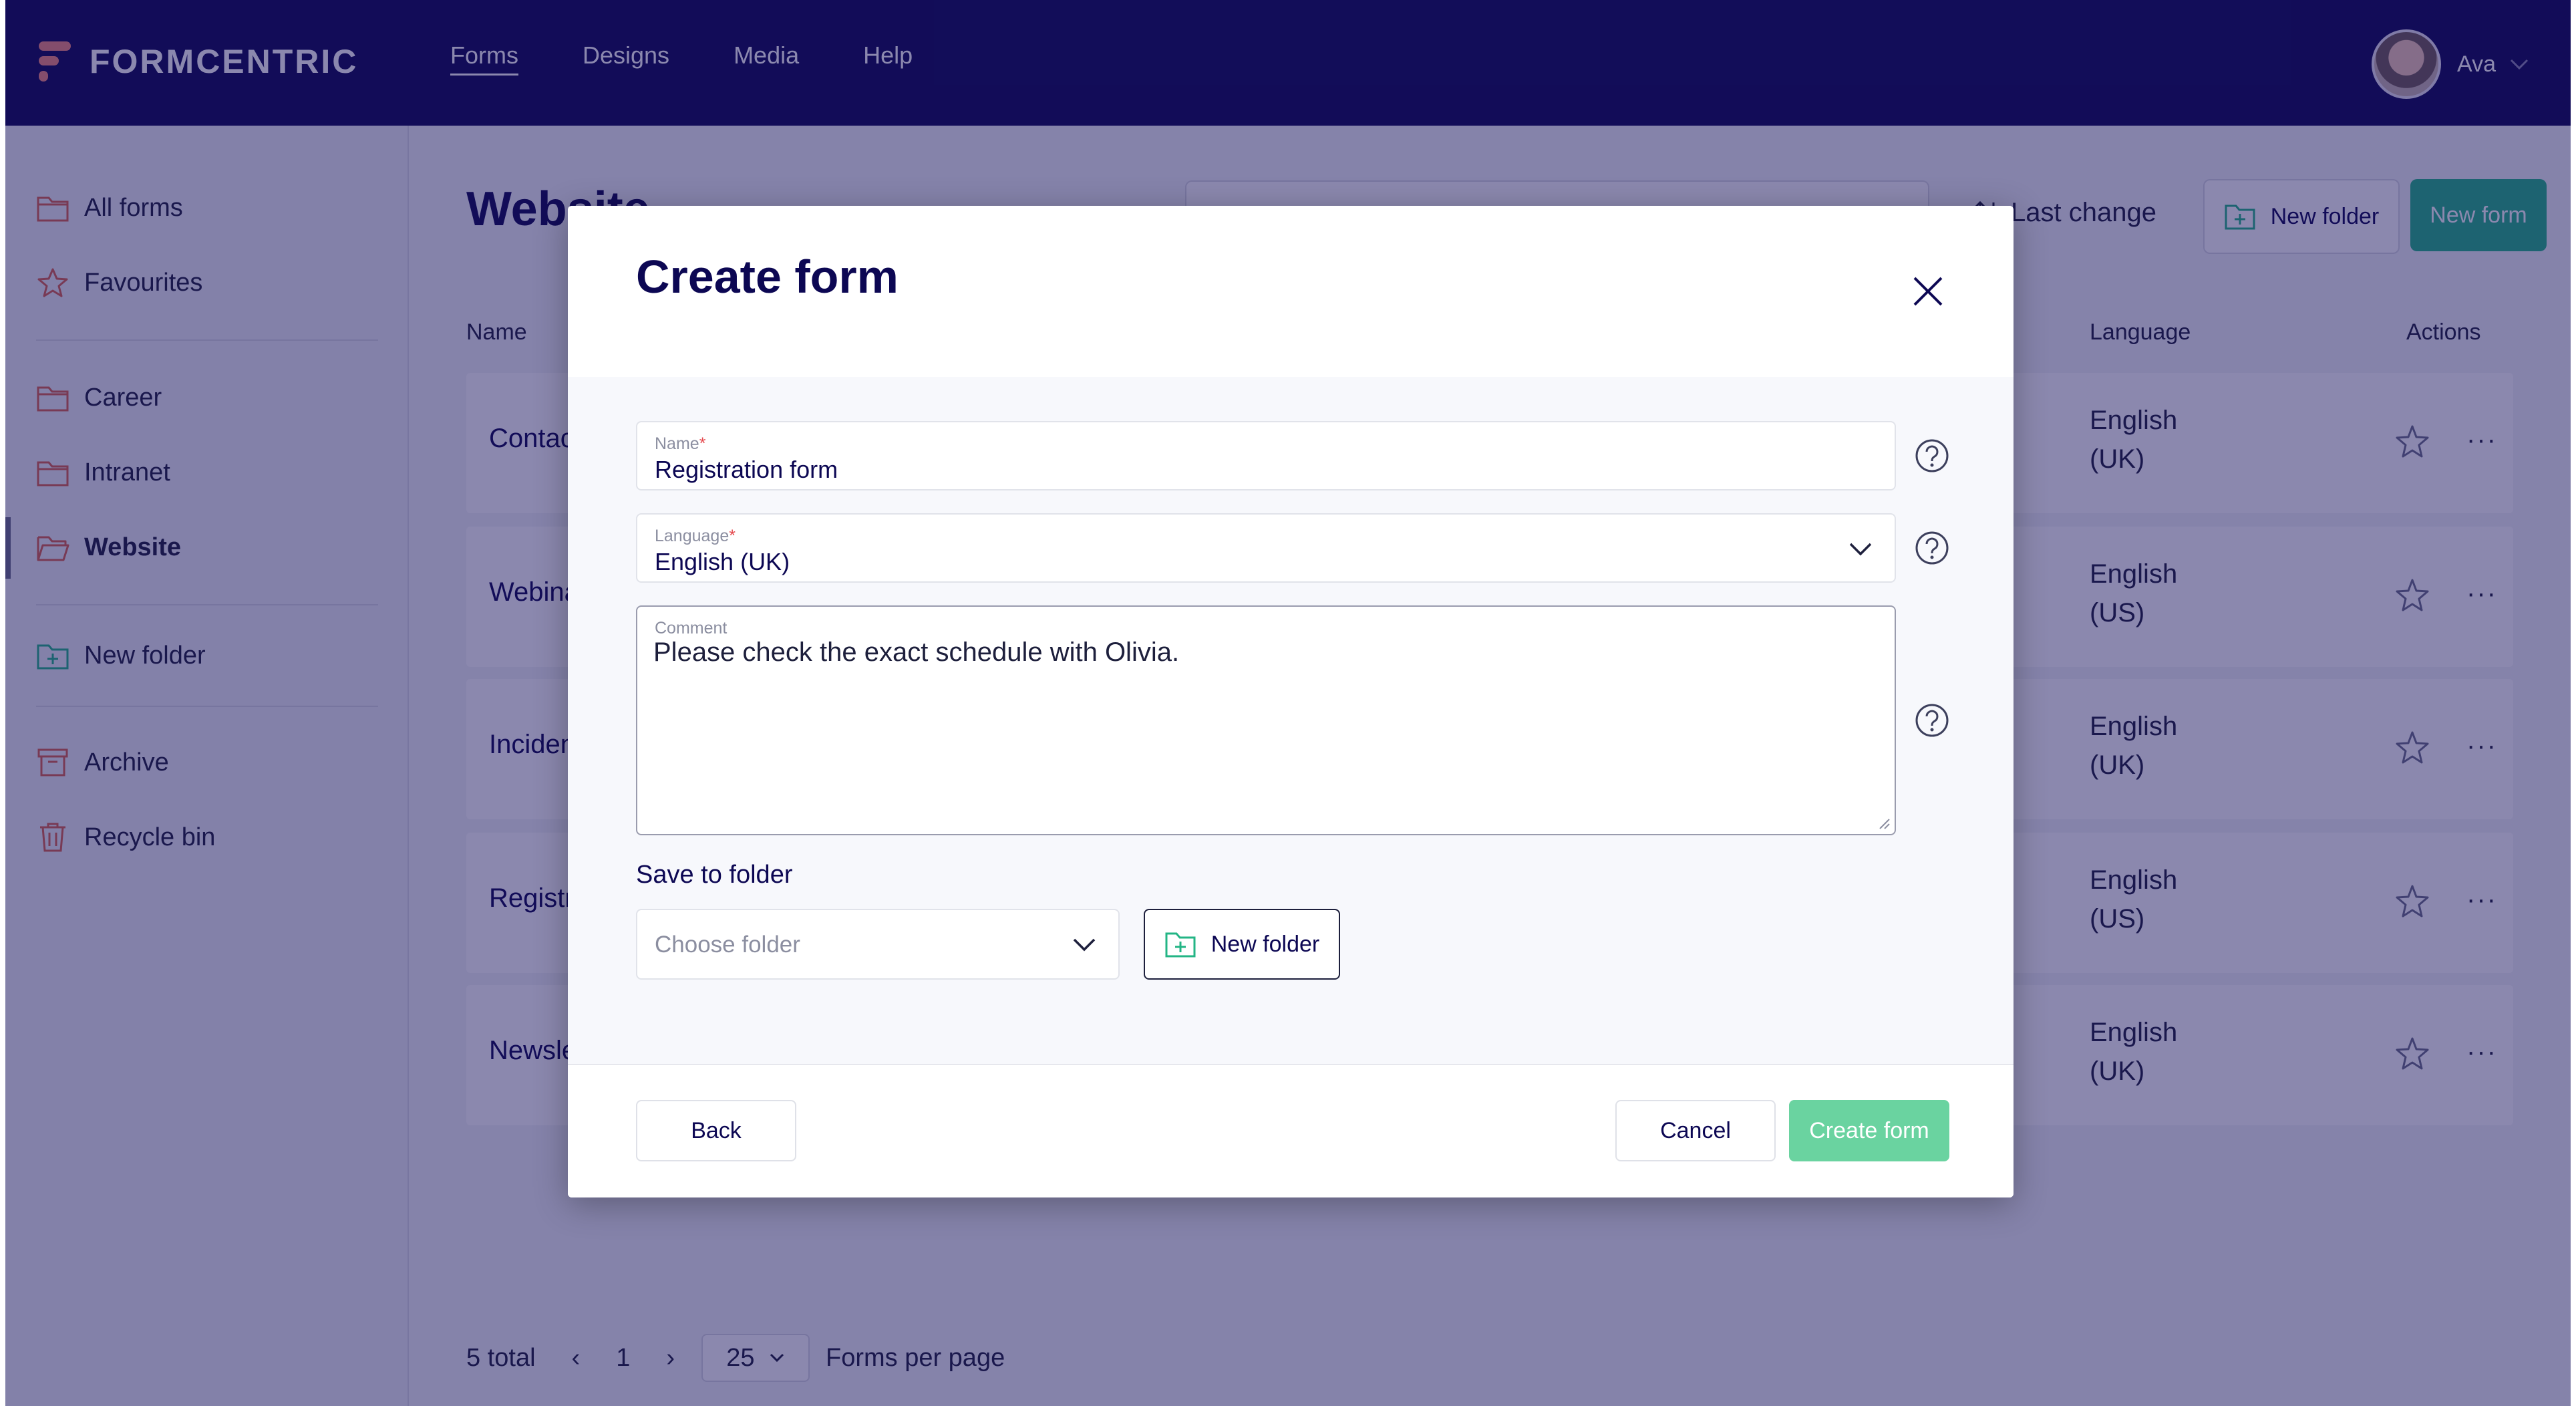  Describe the element at coordinates (767, 277) in the screenshot. I see `dialog-title: Create form` at that location.